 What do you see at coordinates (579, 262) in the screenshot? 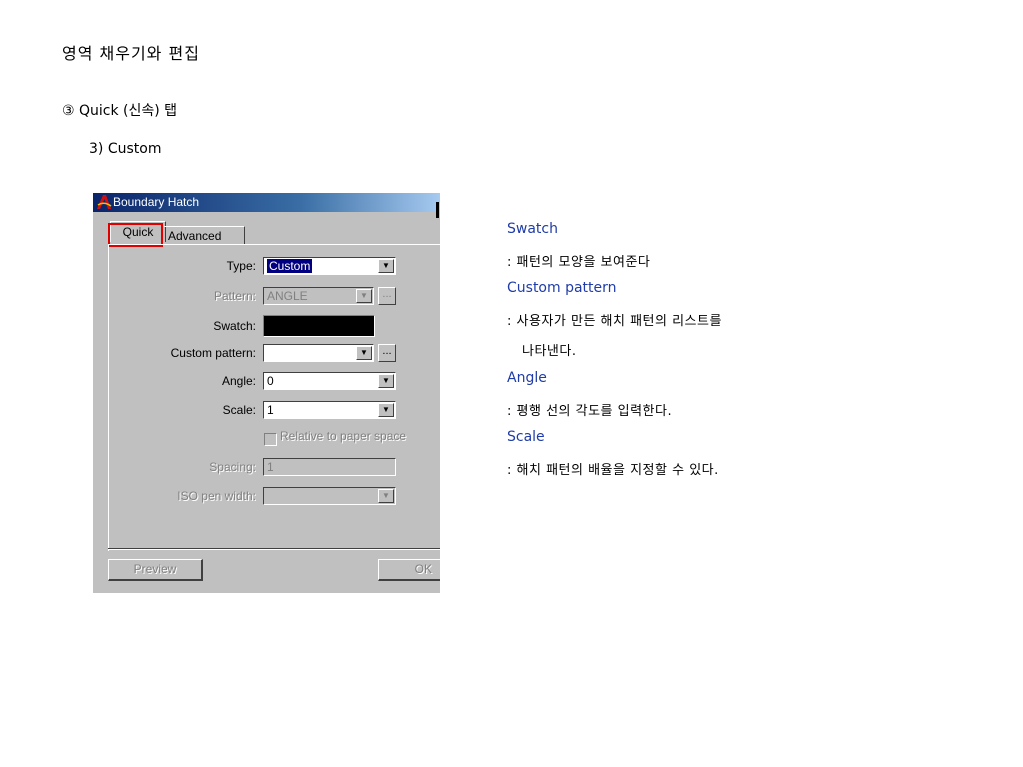
I see `note-swatch-line: : 패턴의 모양을 보여준다` at bounding box center [579, 262].